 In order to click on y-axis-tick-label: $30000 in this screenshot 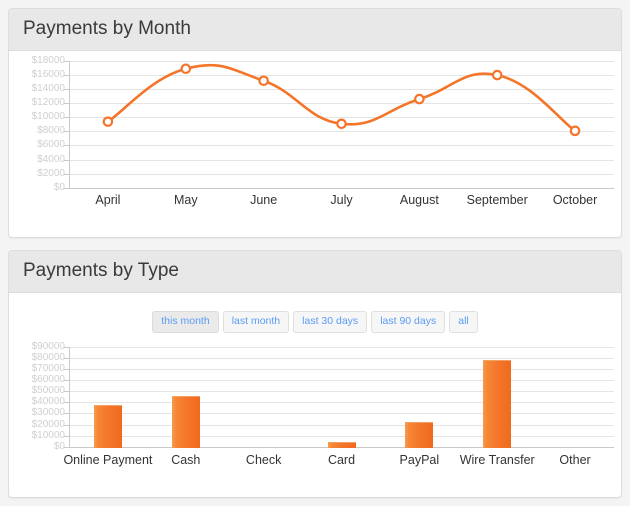, I will do `click(48, 413)`.